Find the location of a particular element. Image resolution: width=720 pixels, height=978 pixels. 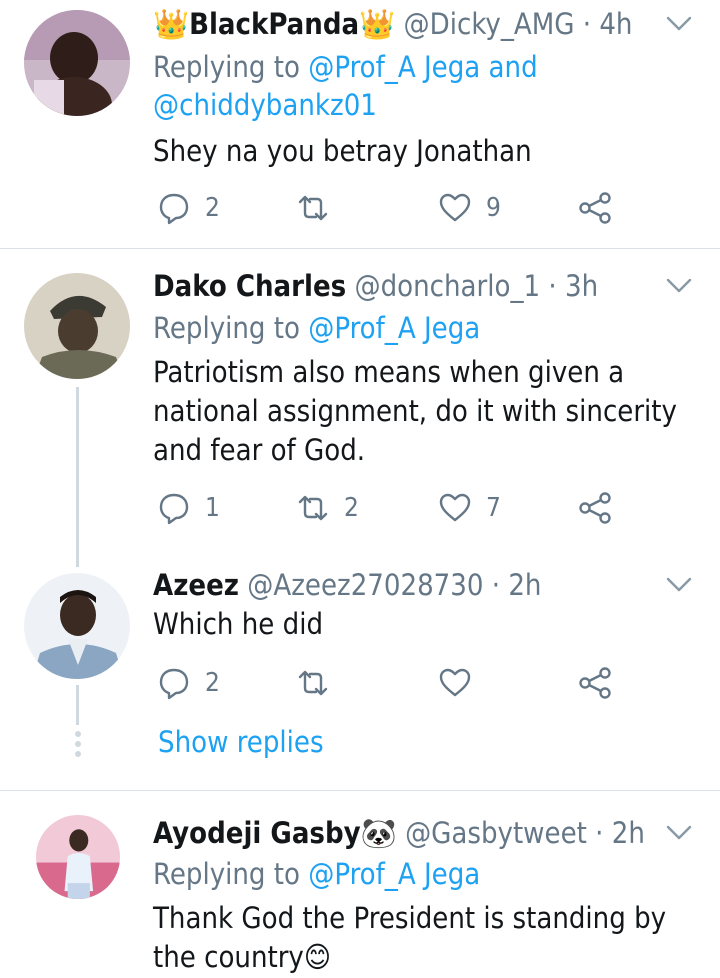

retweet-count: 2 is located at coordinates (351, 508).